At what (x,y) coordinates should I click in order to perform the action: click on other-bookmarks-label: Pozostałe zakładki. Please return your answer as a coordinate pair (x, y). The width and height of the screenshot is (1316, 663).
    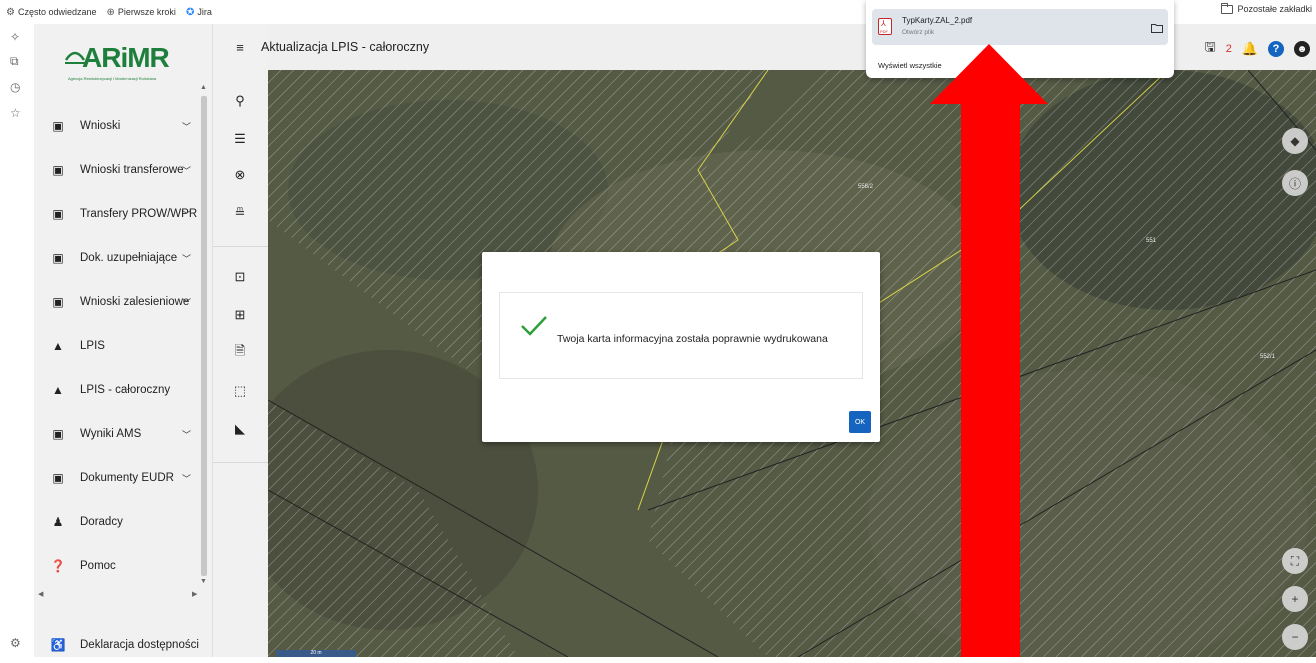
    Looking at the image, I should click on (1274, 9).